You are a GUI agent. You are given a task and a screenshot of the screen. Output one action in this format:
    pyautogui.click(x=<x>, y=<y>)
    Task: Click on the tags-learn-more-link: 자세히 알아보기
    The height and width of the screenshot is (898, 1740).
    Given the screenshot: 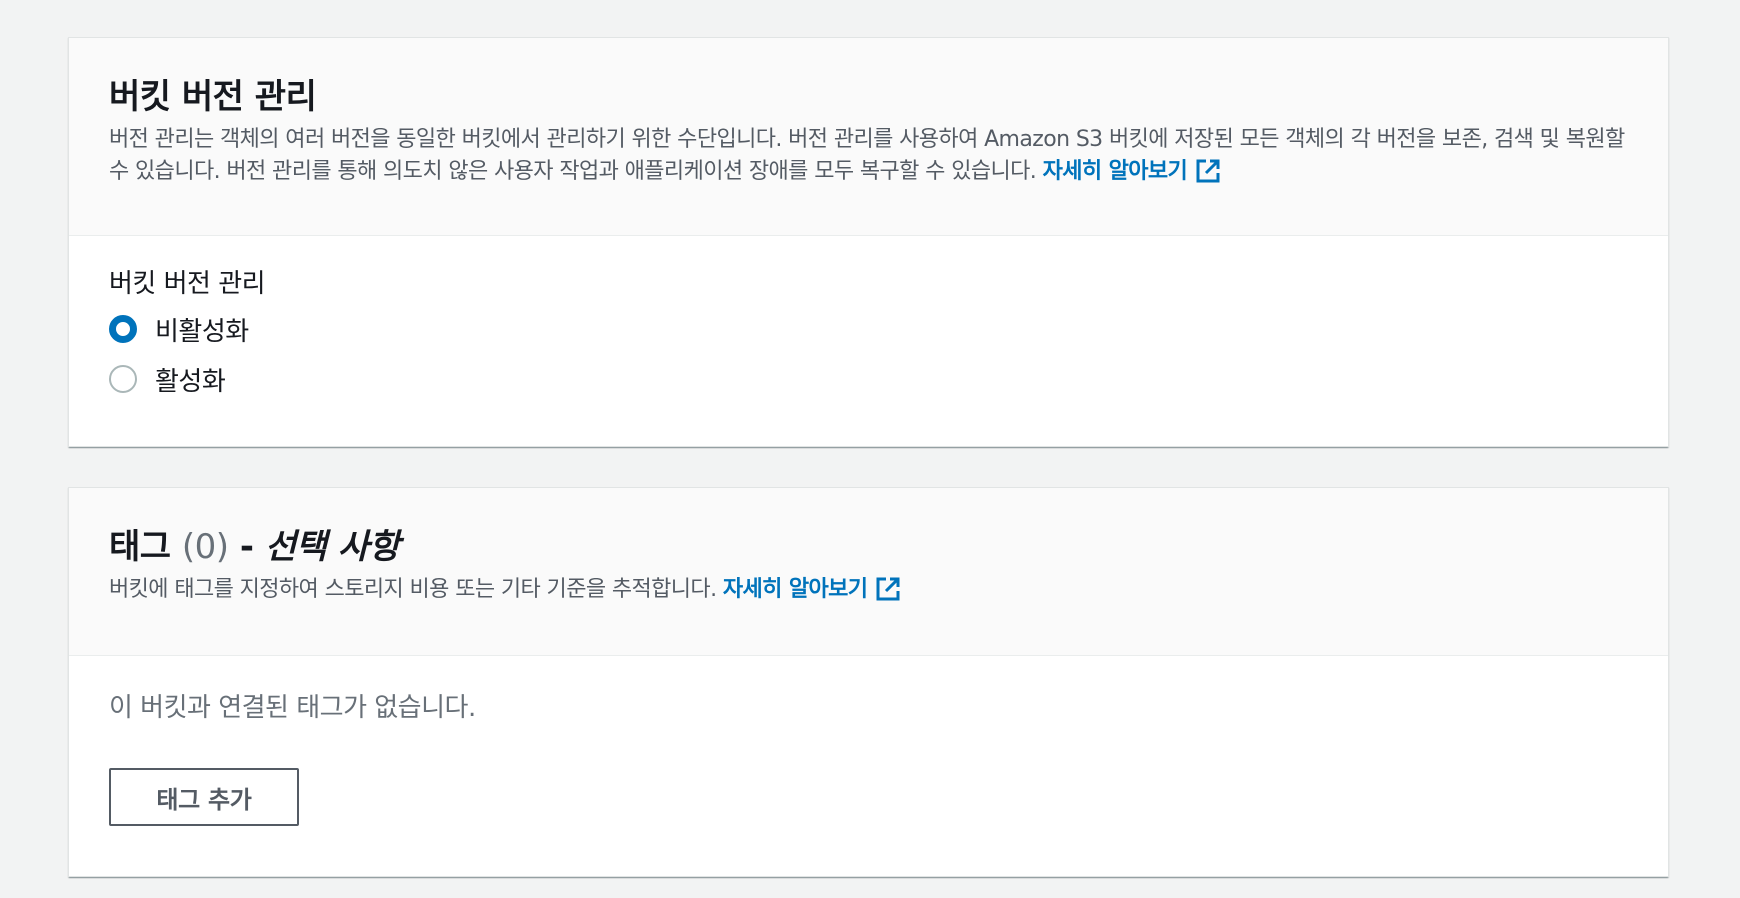 What is the action you would take?
    pyautogui.click(x=812, y=589)
    